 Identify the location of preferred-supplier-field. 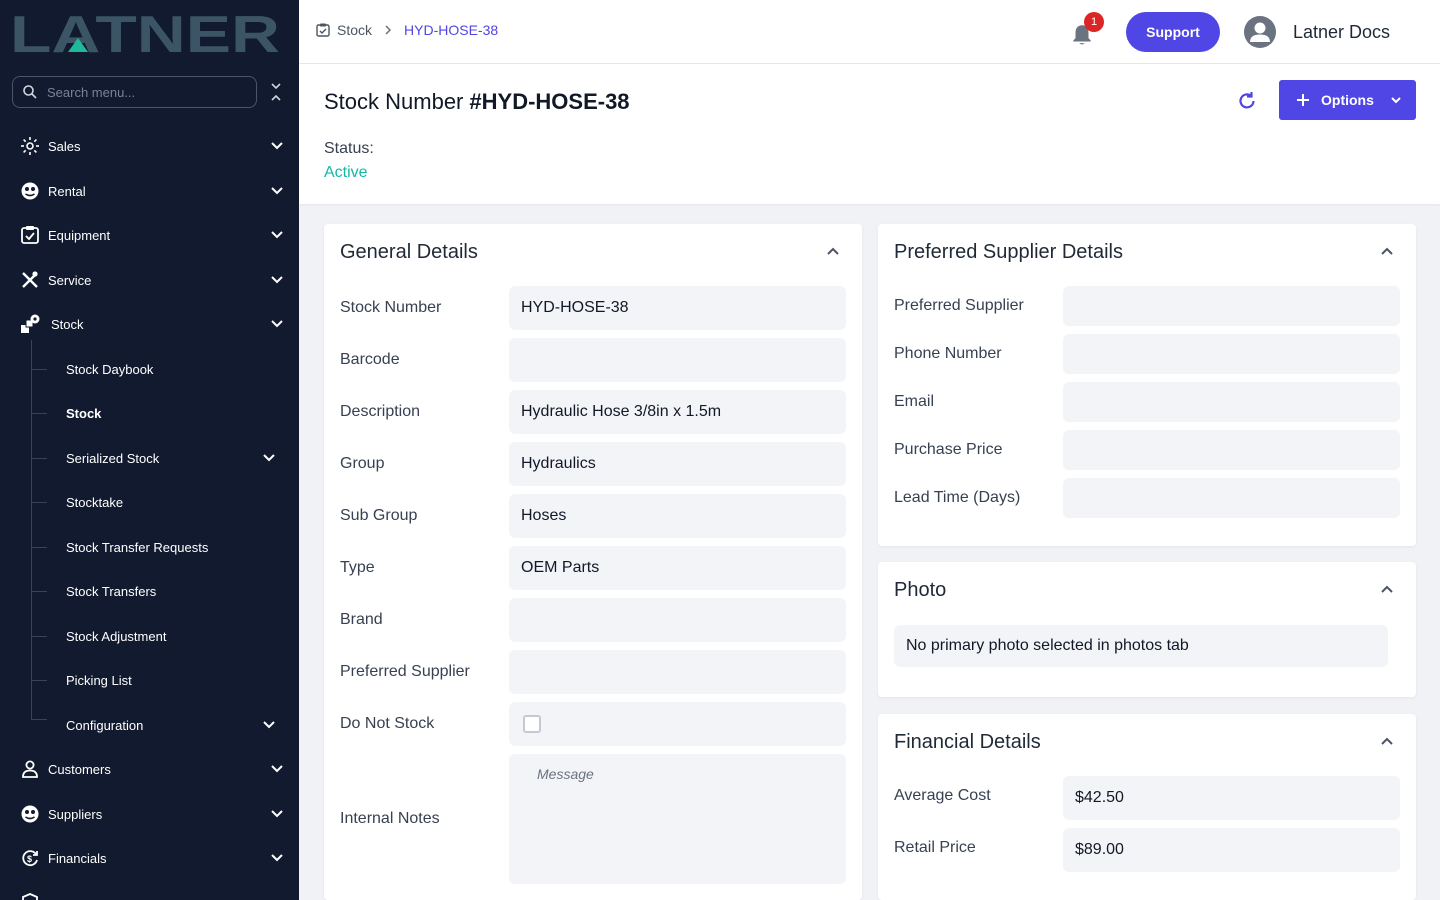
(677, 672).